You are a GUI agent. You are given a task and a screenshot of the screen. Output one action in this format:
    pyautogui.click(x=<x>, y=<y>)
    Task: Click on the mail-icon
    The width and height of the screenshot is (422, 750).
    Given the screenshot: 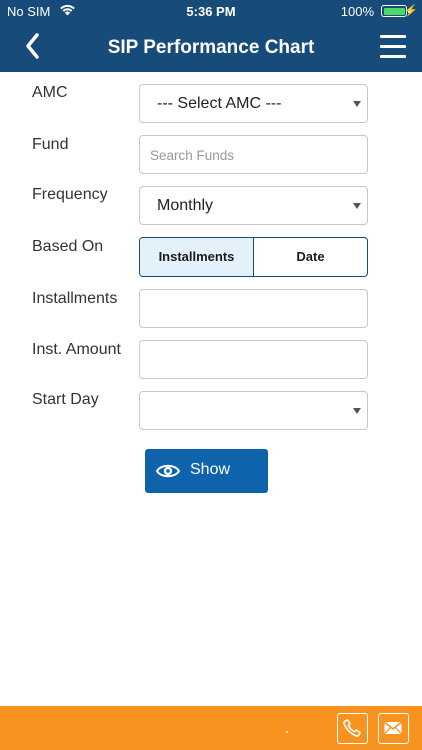 What is the action you would take?
    pyautogui.click(x=393, y=728)
    